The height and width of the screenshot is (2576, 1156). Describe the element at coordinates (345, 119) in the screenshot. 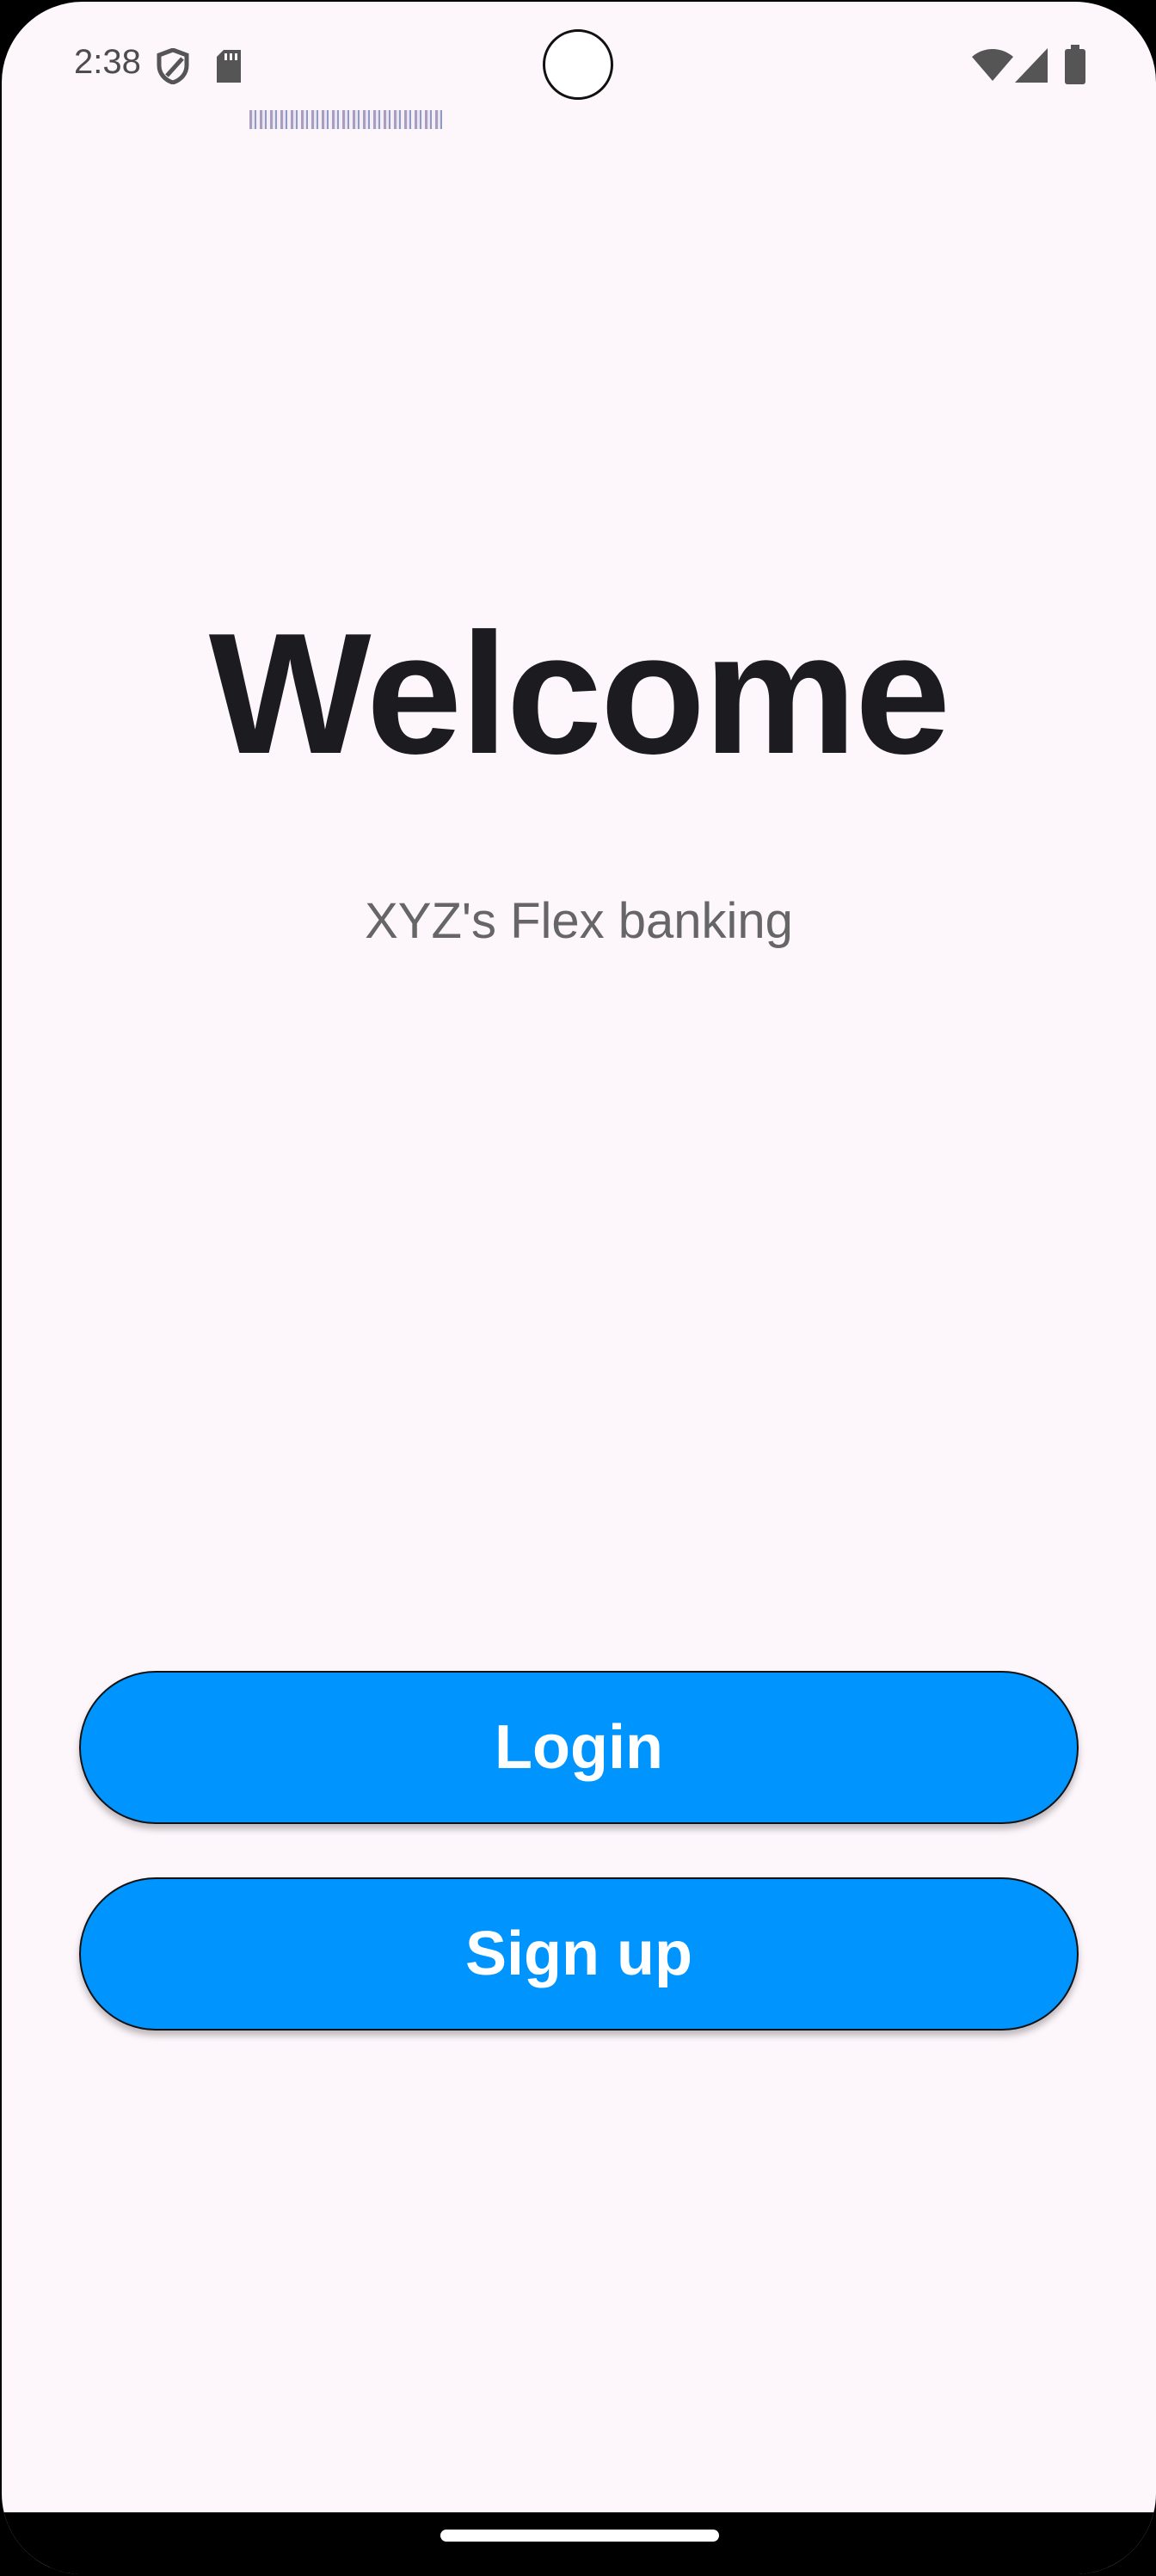

I see `status-indicator-strip` at that location.